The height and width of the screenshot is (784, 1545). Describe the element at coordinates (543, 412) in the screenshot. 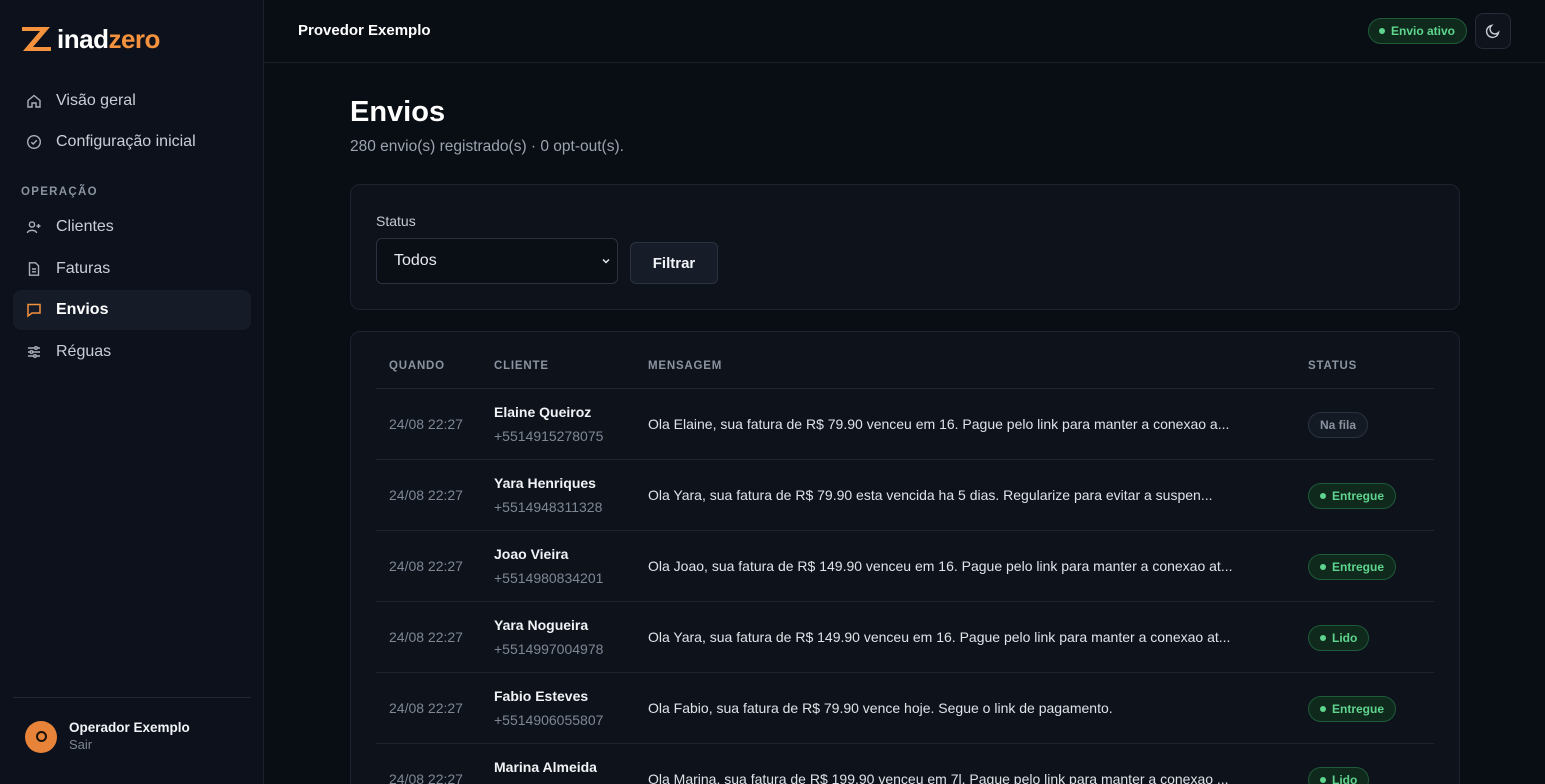

I see `cell-client-name: Elaine Queiroz` at that location.